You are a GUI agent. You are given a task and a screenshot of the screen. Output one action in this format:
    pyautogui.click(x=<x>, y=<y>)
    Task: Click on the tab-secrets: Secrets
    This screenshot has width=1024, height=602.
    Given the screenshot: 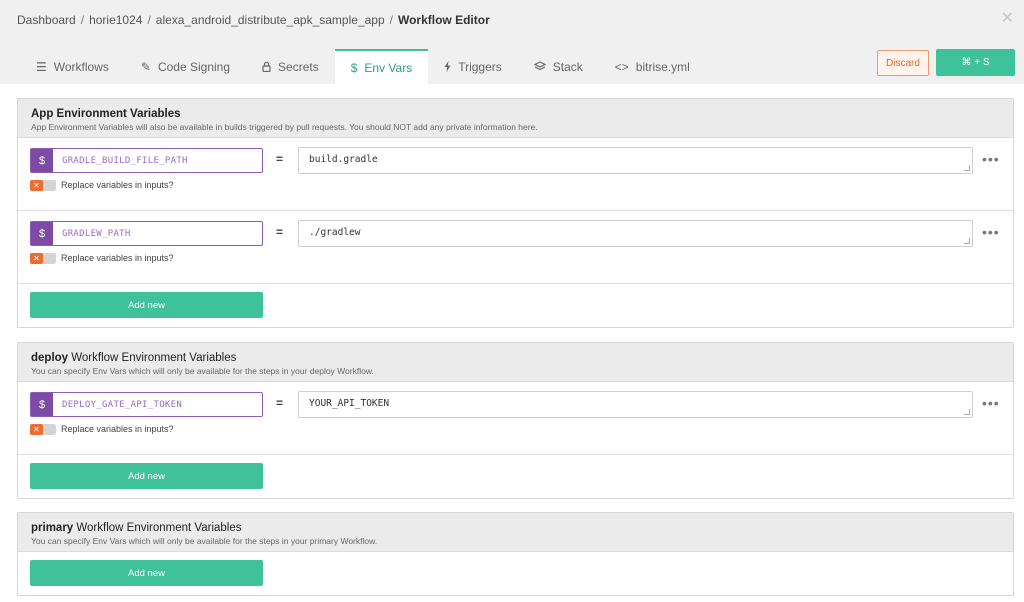 What is the action you would take?
    pyautogui.click(x=290, y=66)
    